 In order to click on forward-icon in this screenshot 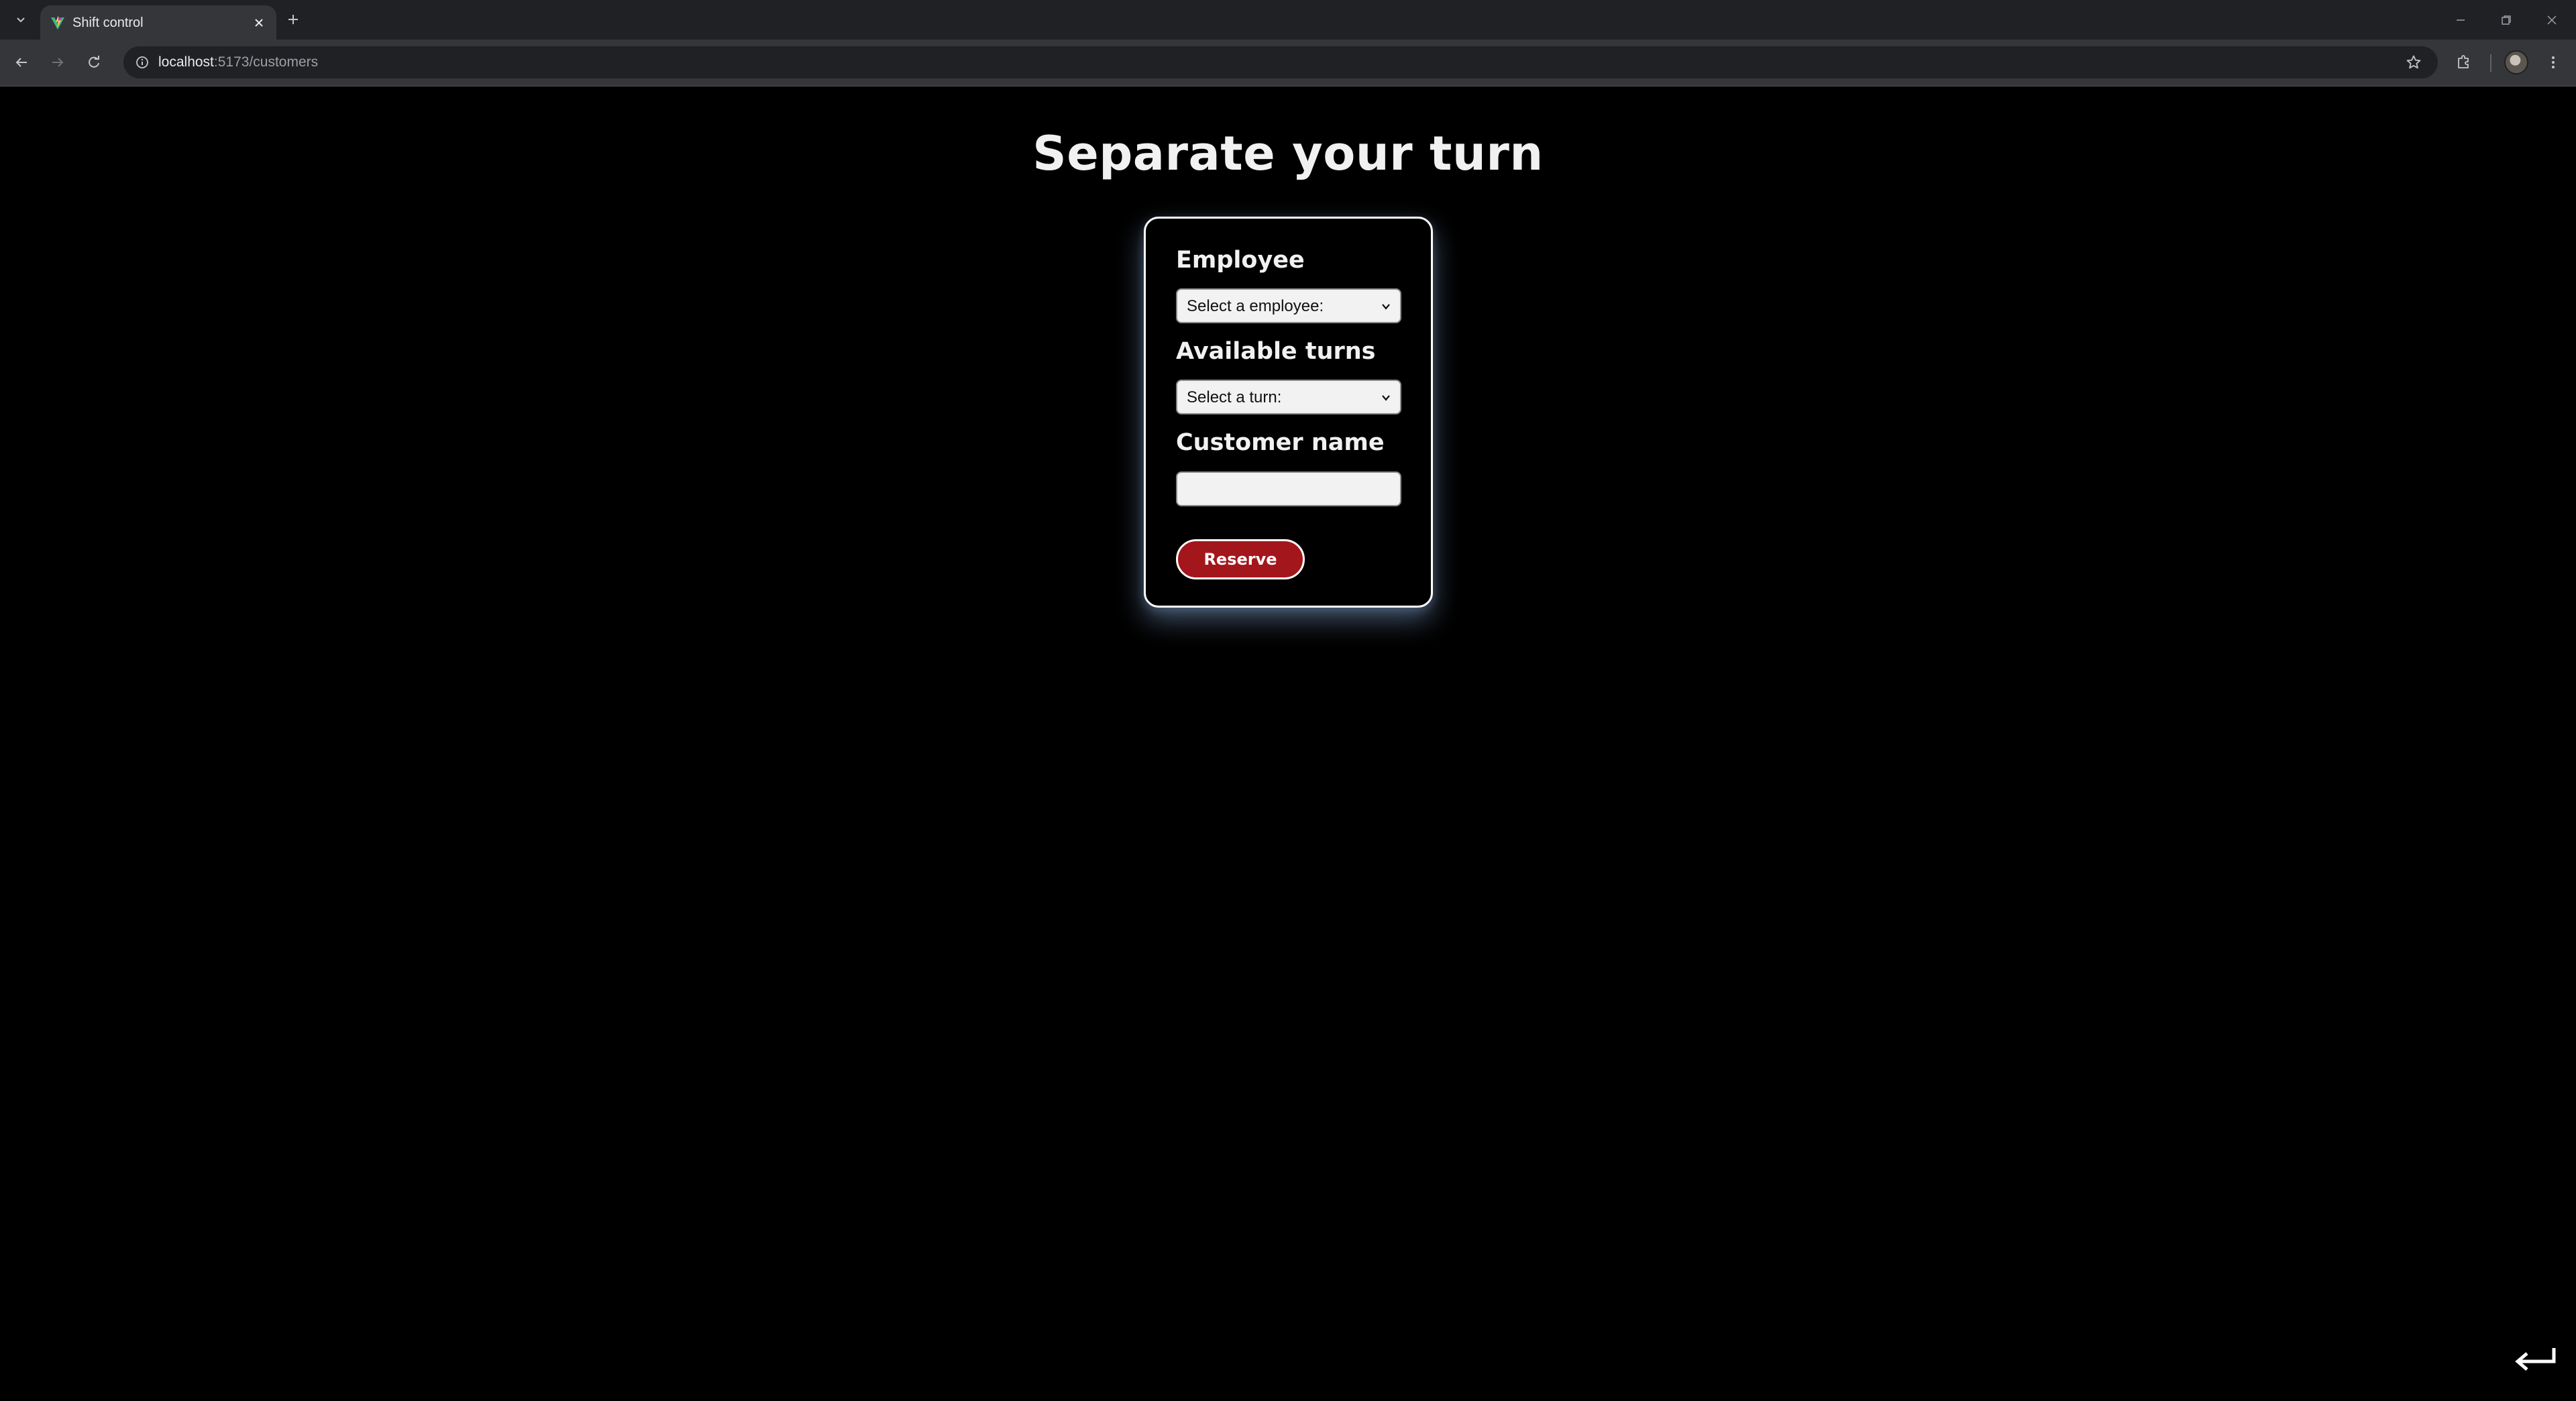, I will do `click(58, 62)`.